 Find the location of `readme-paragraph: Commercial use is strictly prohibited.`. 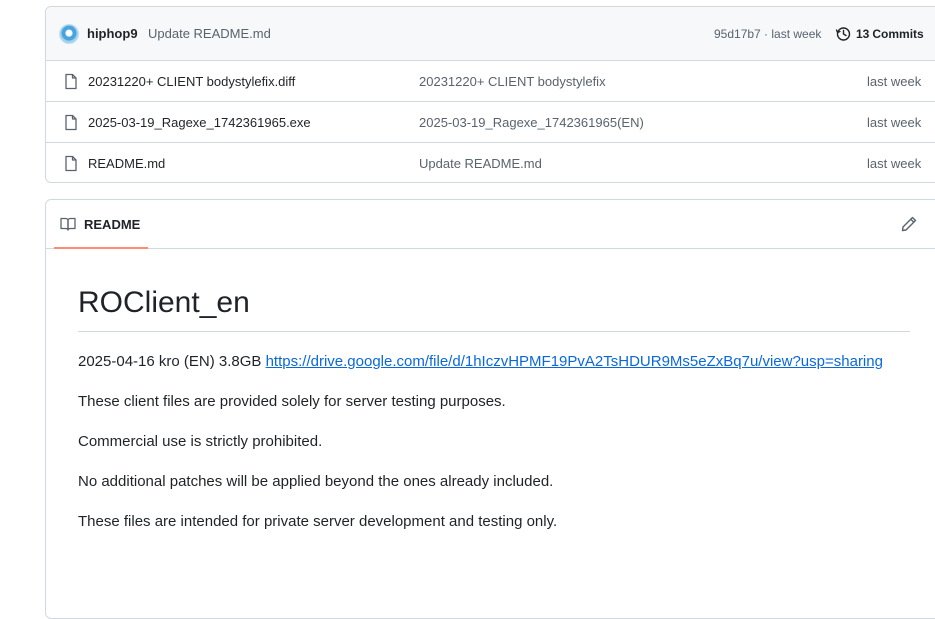

readme-paragraph: Commercial use is strictly prohibited. is located at coordinates (200, 441).